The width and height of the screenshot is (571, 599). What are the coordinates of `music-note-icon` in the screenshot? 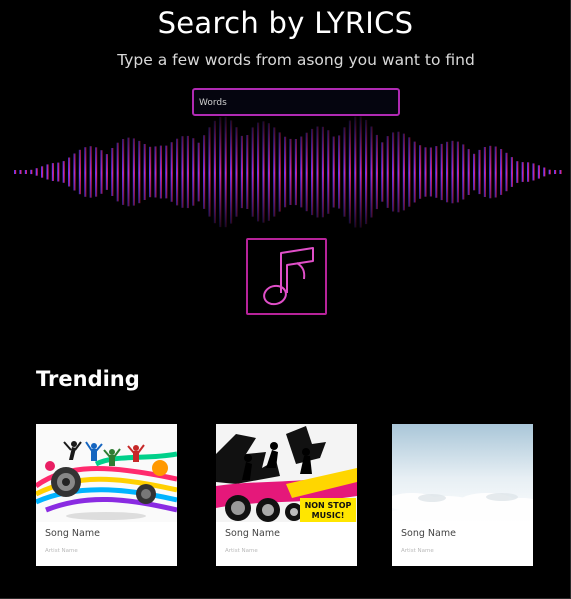 It's located at (288, 275).